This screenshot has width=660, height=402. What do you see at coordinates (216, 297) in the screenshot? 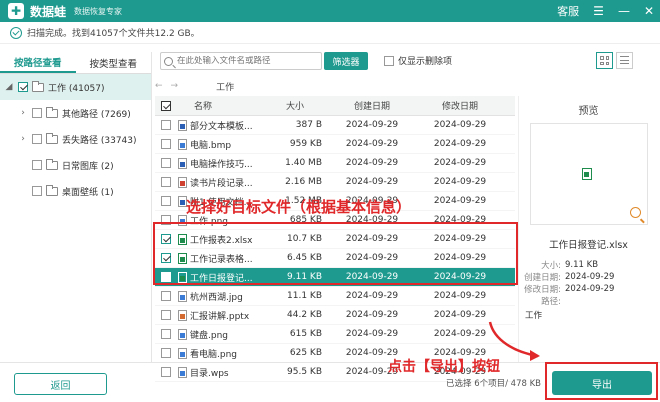
I see `file-name: 杭州西湖.jpg` at bounding box center [216, 297].